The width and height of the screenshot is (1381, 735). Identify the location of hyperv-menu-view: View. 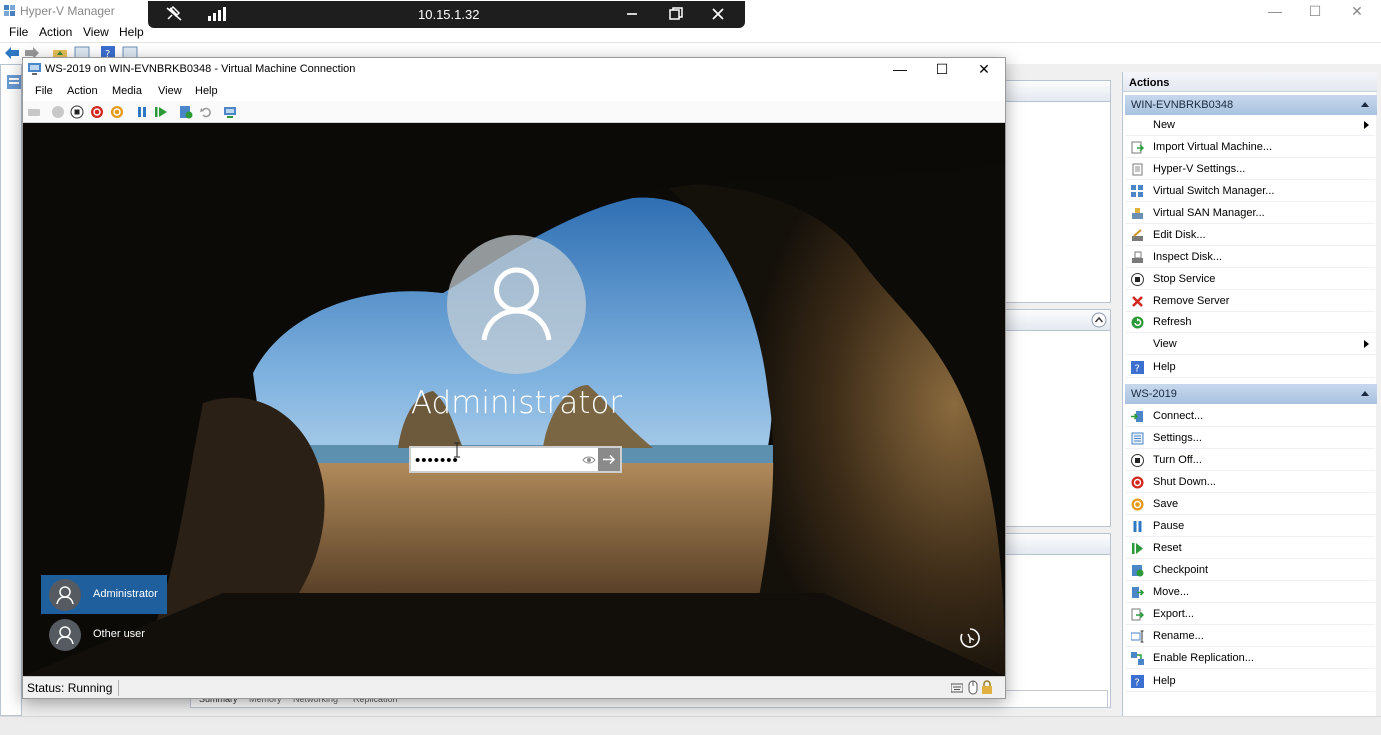
(96, 32).